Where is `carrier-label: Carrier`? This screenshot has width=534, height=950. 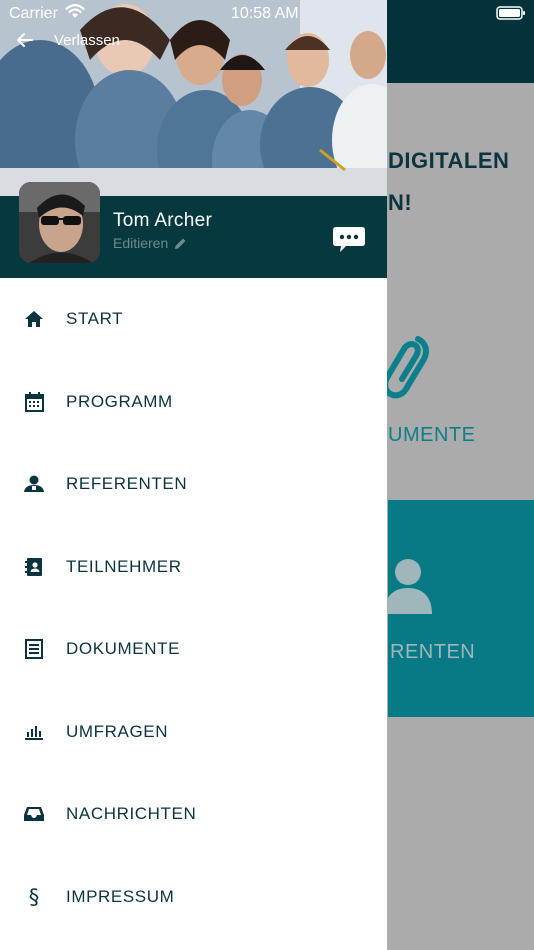
carrier-label: Carrier is located at coordinates (33, 13).